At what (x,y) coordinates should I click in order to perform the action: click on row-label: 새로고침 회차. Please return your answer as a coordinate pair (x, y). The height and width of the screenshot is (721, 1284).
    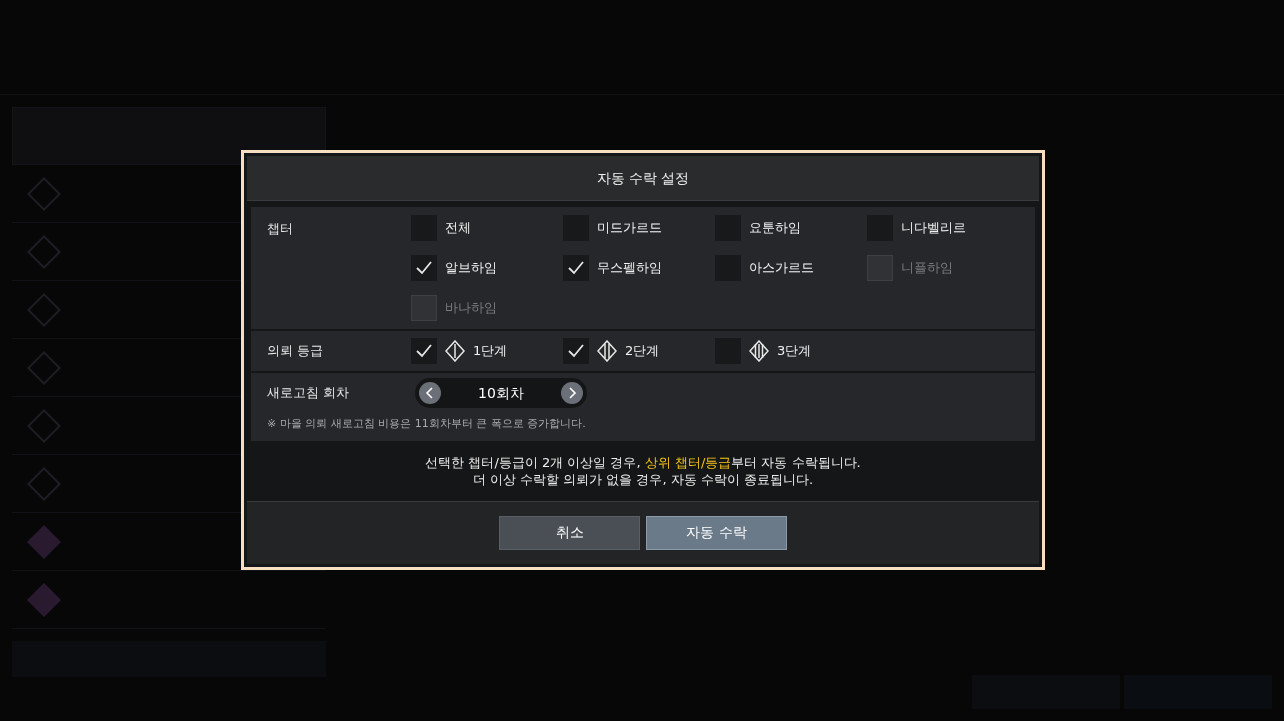
    Looking at the image, I should click on (309, 393).